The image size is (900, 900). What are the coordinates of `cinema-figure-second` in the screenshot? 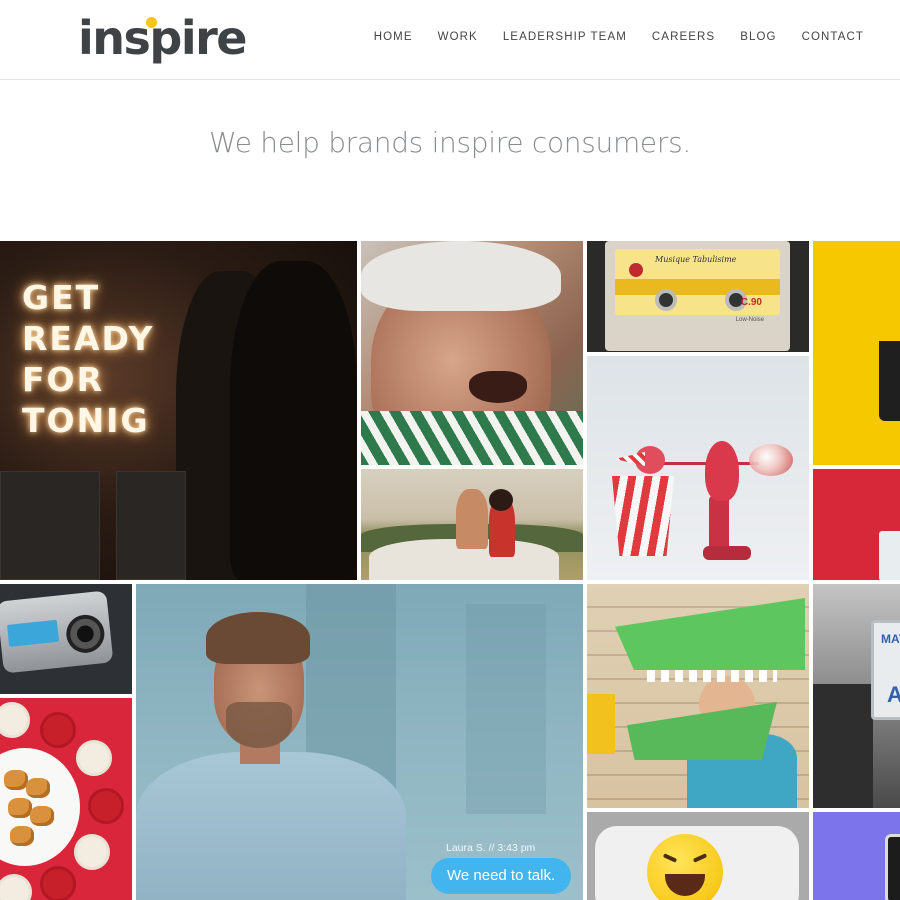 It's located at (293, 420).